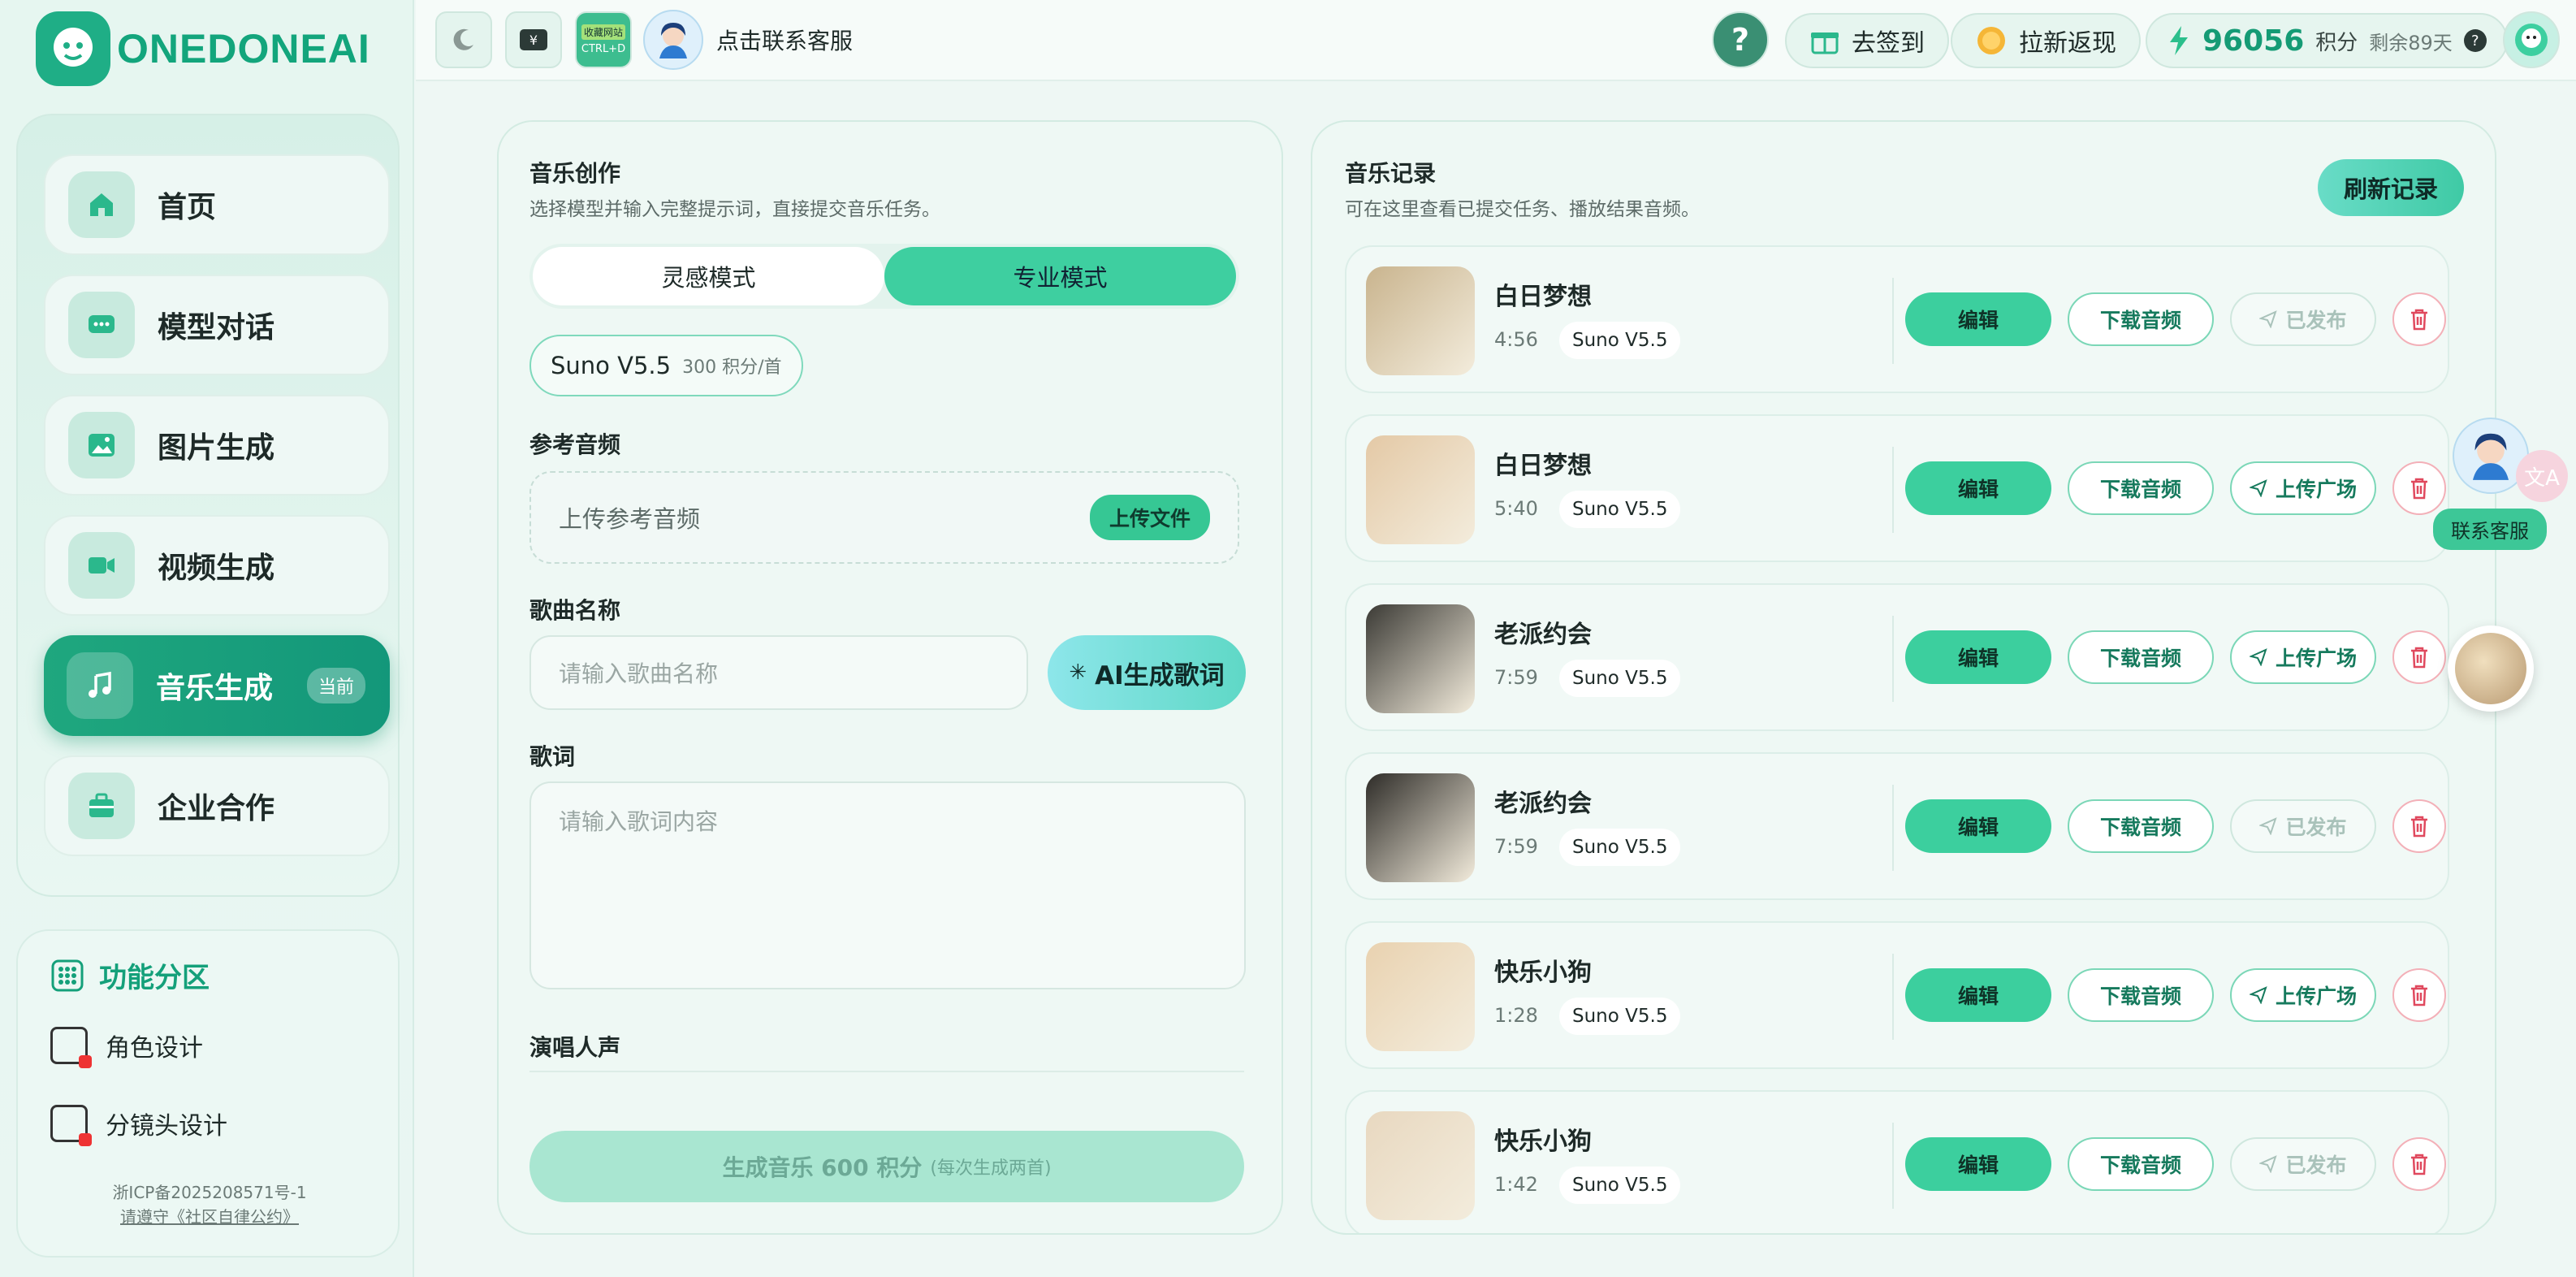  I want to click on floating-player, so click(2491, 669).